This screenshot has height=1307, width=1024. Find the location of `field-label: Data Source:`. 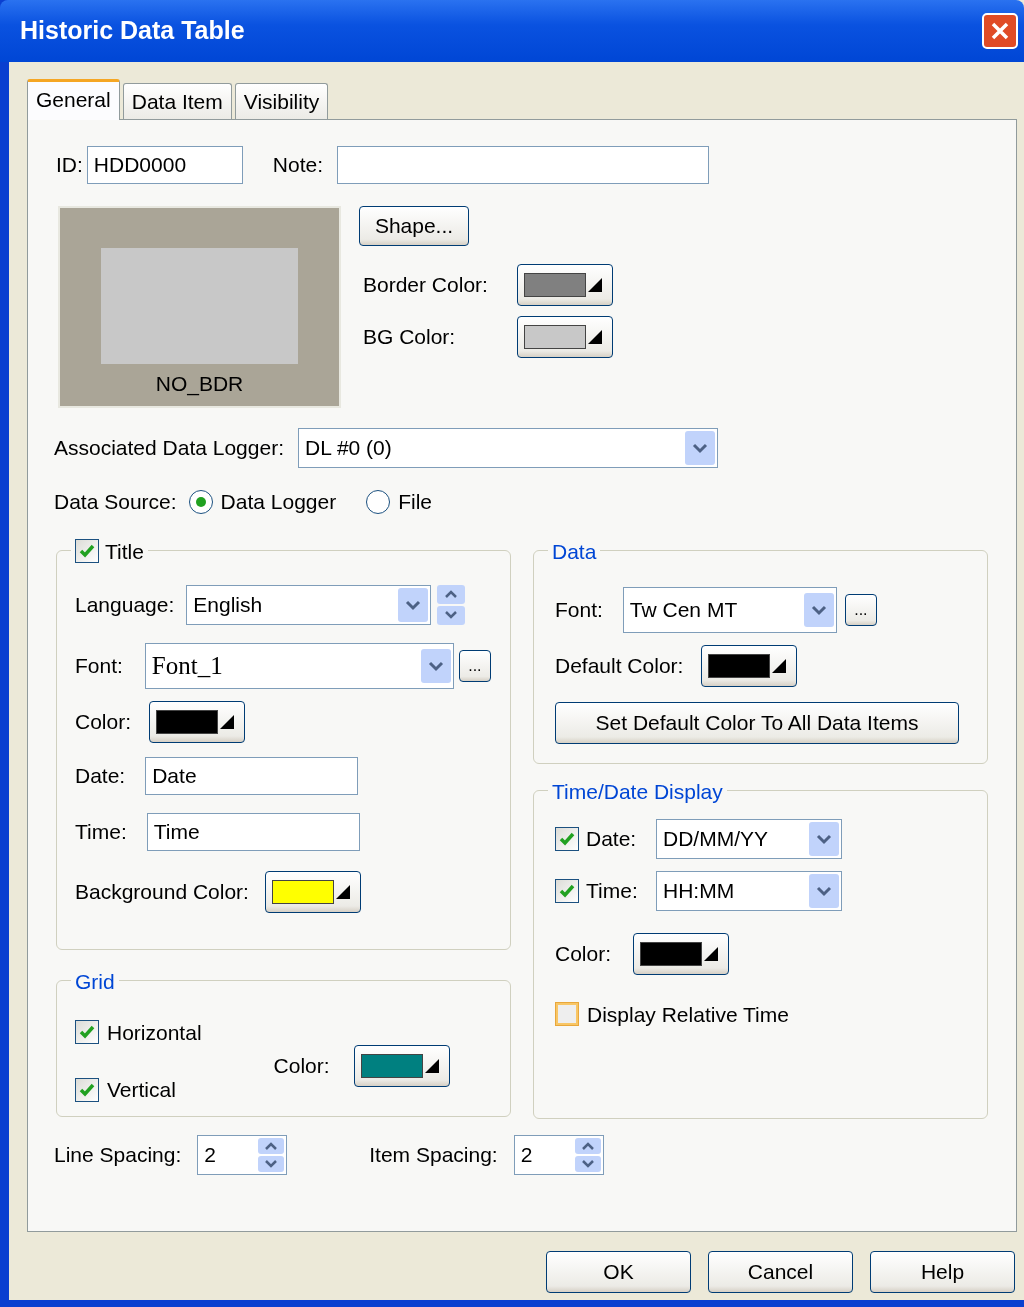

field-label: Data Source: is located at coordinates (115, 502).